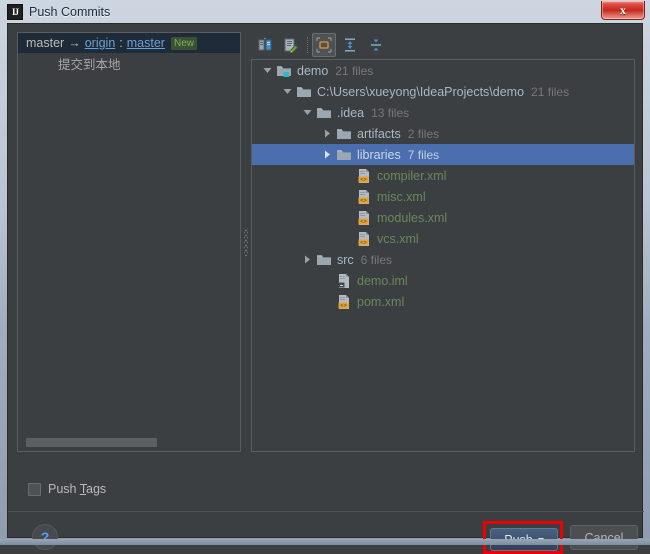  What do you see at coordinates (623, 10) in the screenshot?
I see `close-window-button: x` at bounding box center [623, 10].